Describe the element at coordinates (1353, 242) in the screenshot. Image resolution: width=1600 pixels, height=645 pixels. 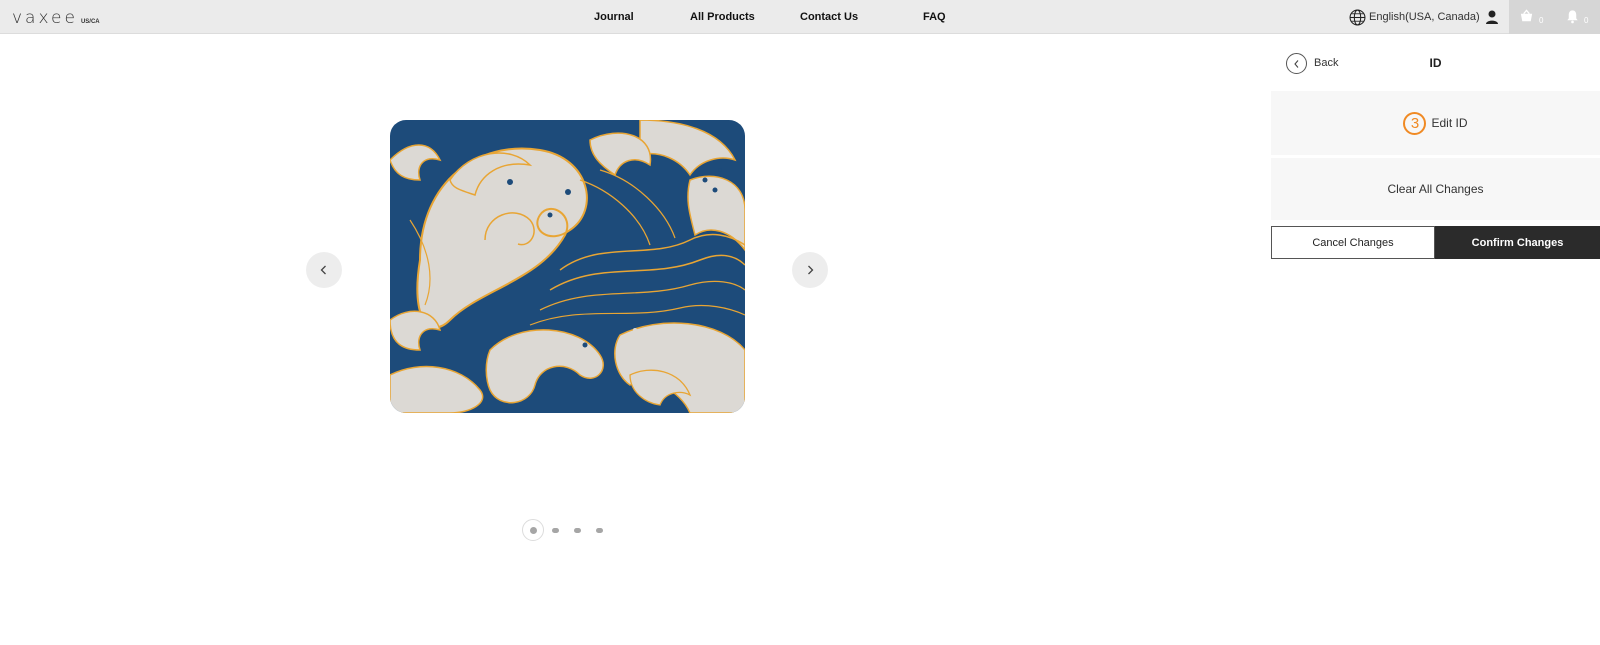
I see `cancel-changes-button: Cancel Changes` at that location.